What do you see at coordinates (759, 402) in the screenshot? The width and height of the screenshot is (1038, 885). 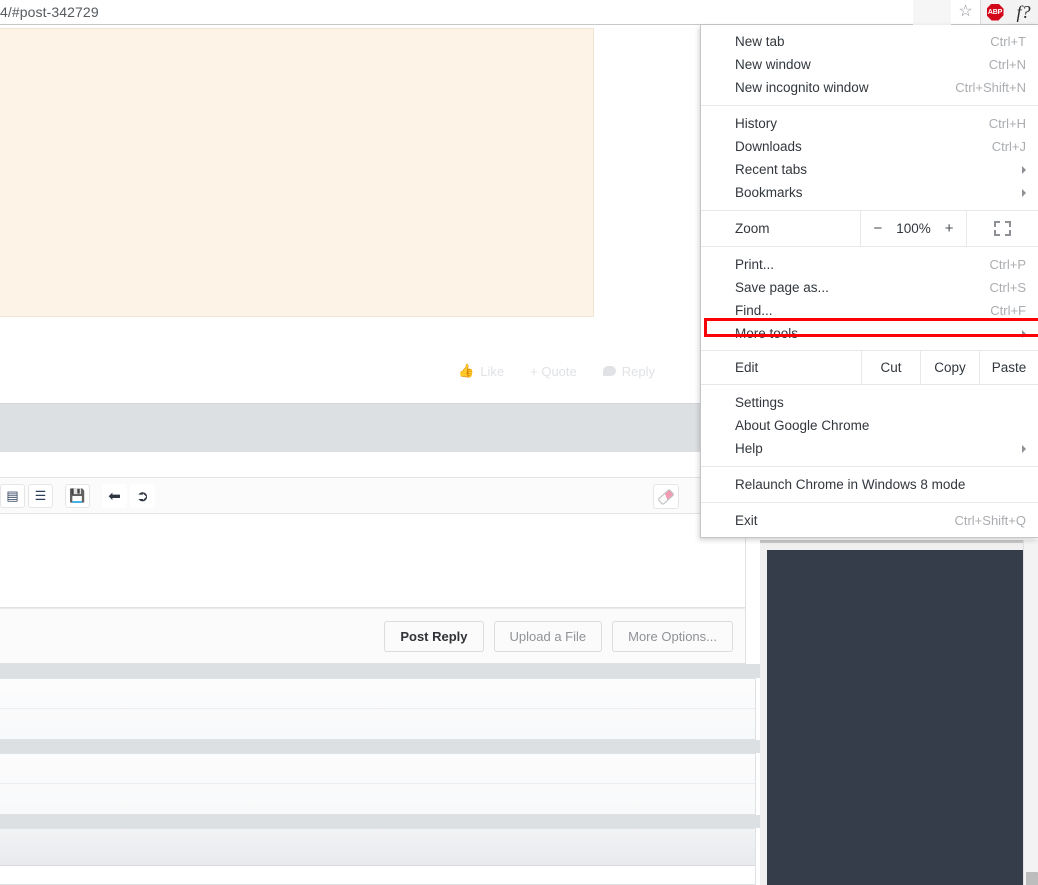 I see `menu-label: Settings` at bounding box center [759, 402].